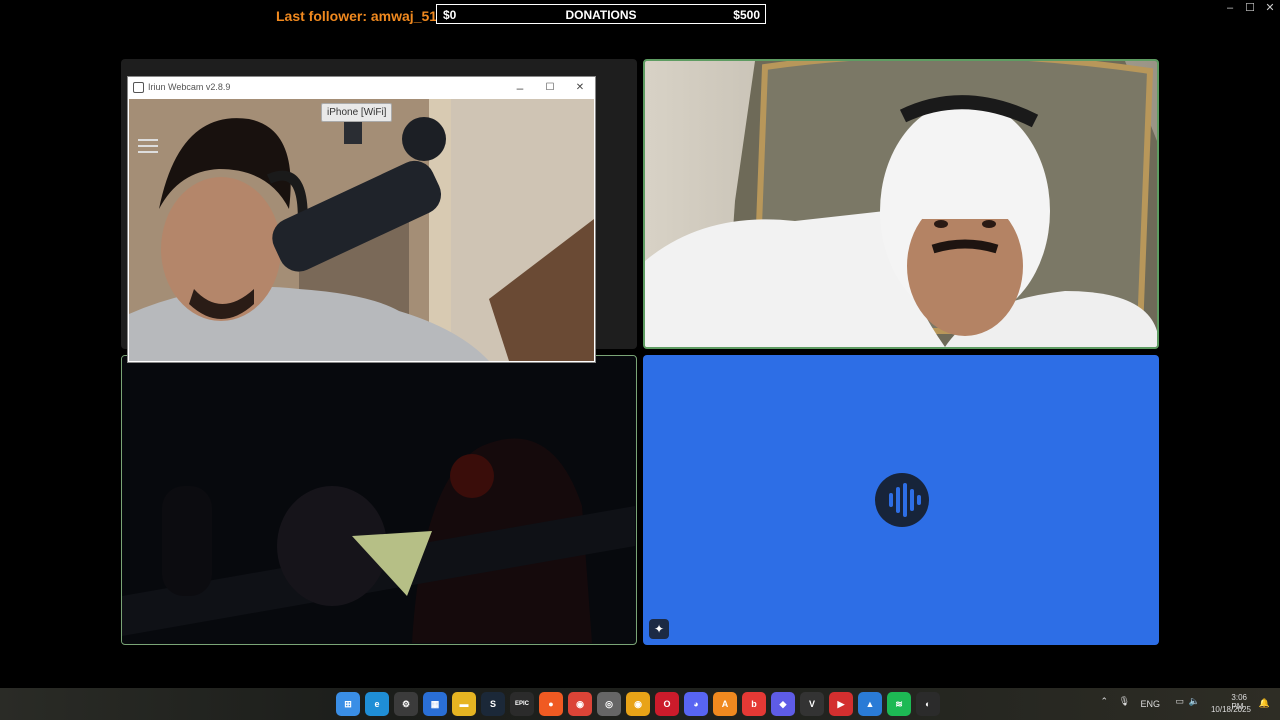  I want to click on chrome-canary-app: ◉, so click(638, 704).